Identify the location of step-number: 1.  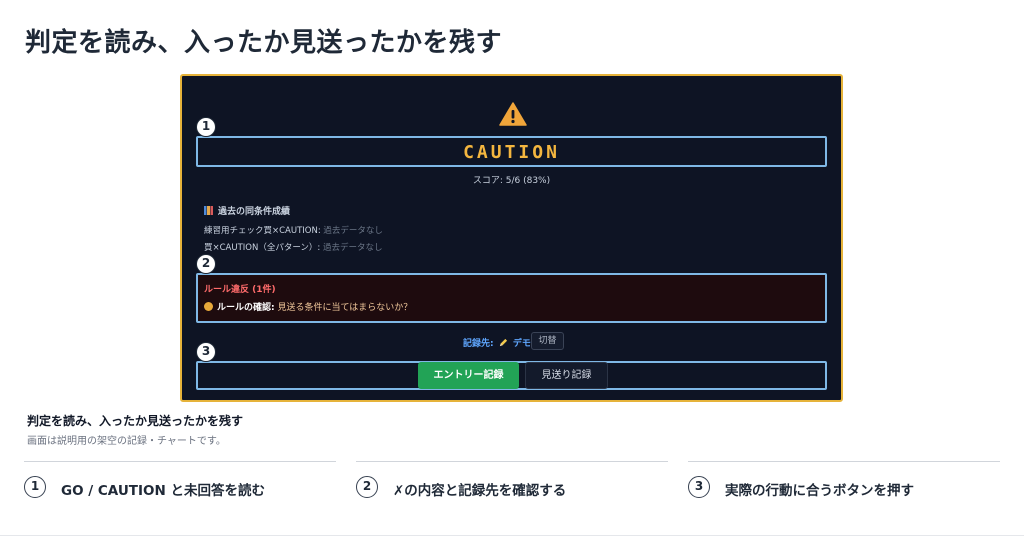
(35, 487).